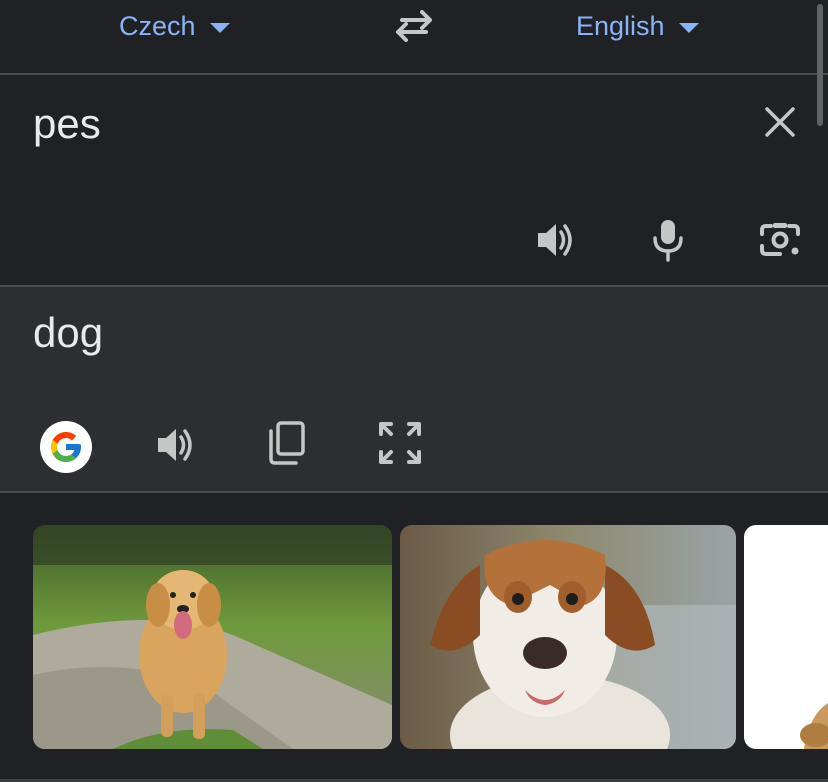 The width and height of the screenshot is (828, 782). I want to click on copy-icon, so click(287, 443).